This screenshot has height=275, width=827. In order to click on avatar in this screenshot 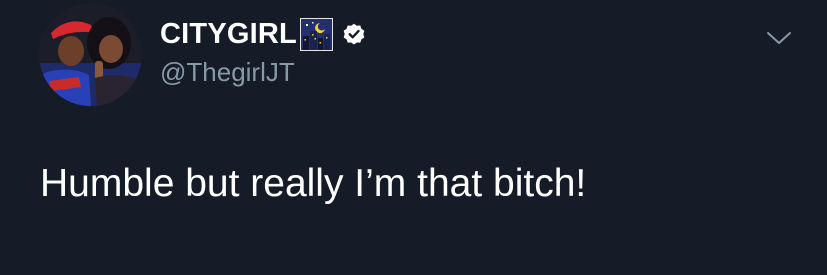, I will do `click(90, 54)`.